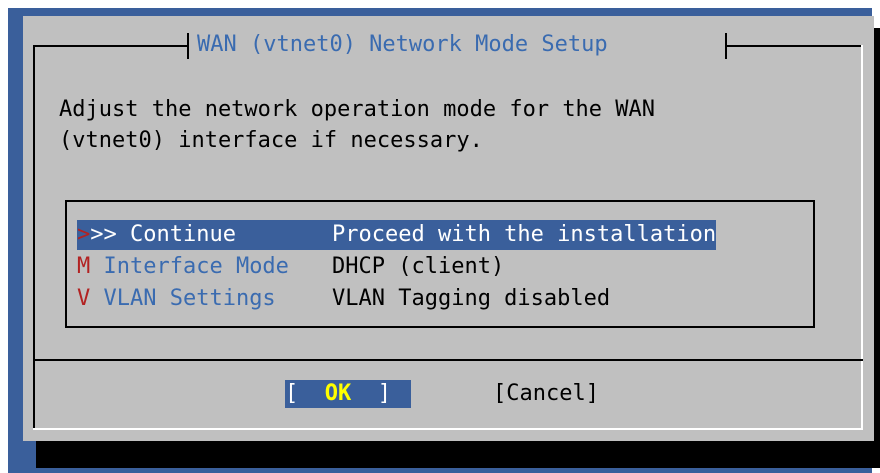 Image resolution: width=880 pixels, height=473 pixels. I want to click on ok-label: OK, so click(338, 393).